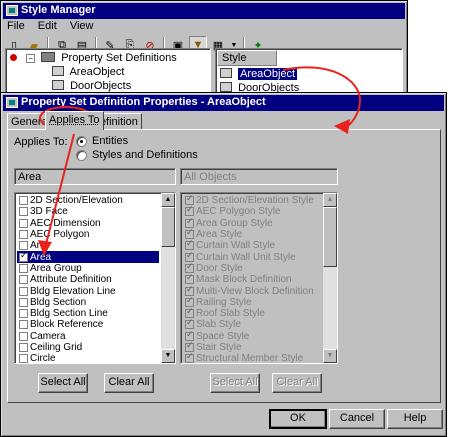 This screenshot has width=450, height=437. I want to click on tab-applies-to-label: Applies To, so click(74, 120).